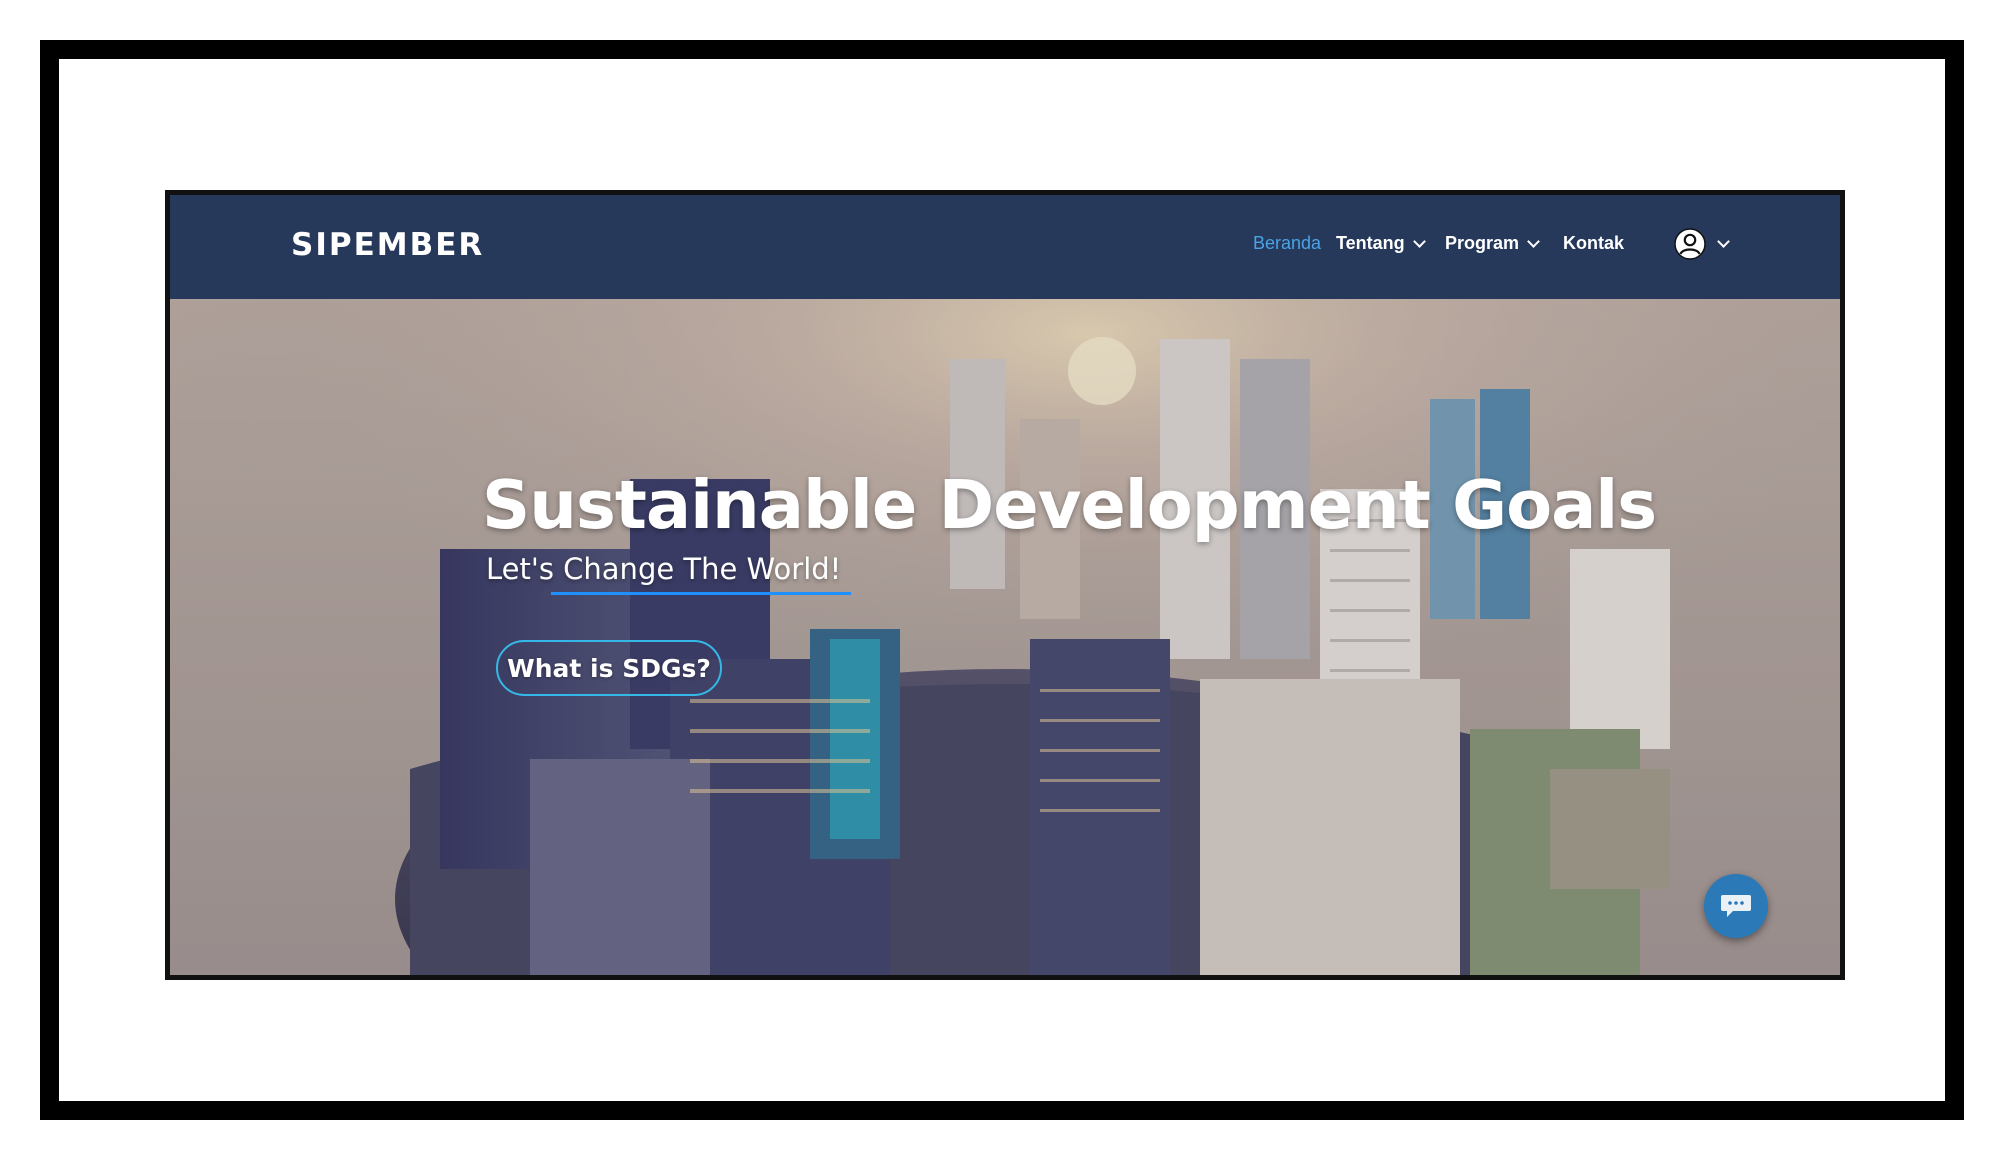 The width and height of the screenshot is (2000, 1160). I want to click on subtitle-underline, so click(701, 593).